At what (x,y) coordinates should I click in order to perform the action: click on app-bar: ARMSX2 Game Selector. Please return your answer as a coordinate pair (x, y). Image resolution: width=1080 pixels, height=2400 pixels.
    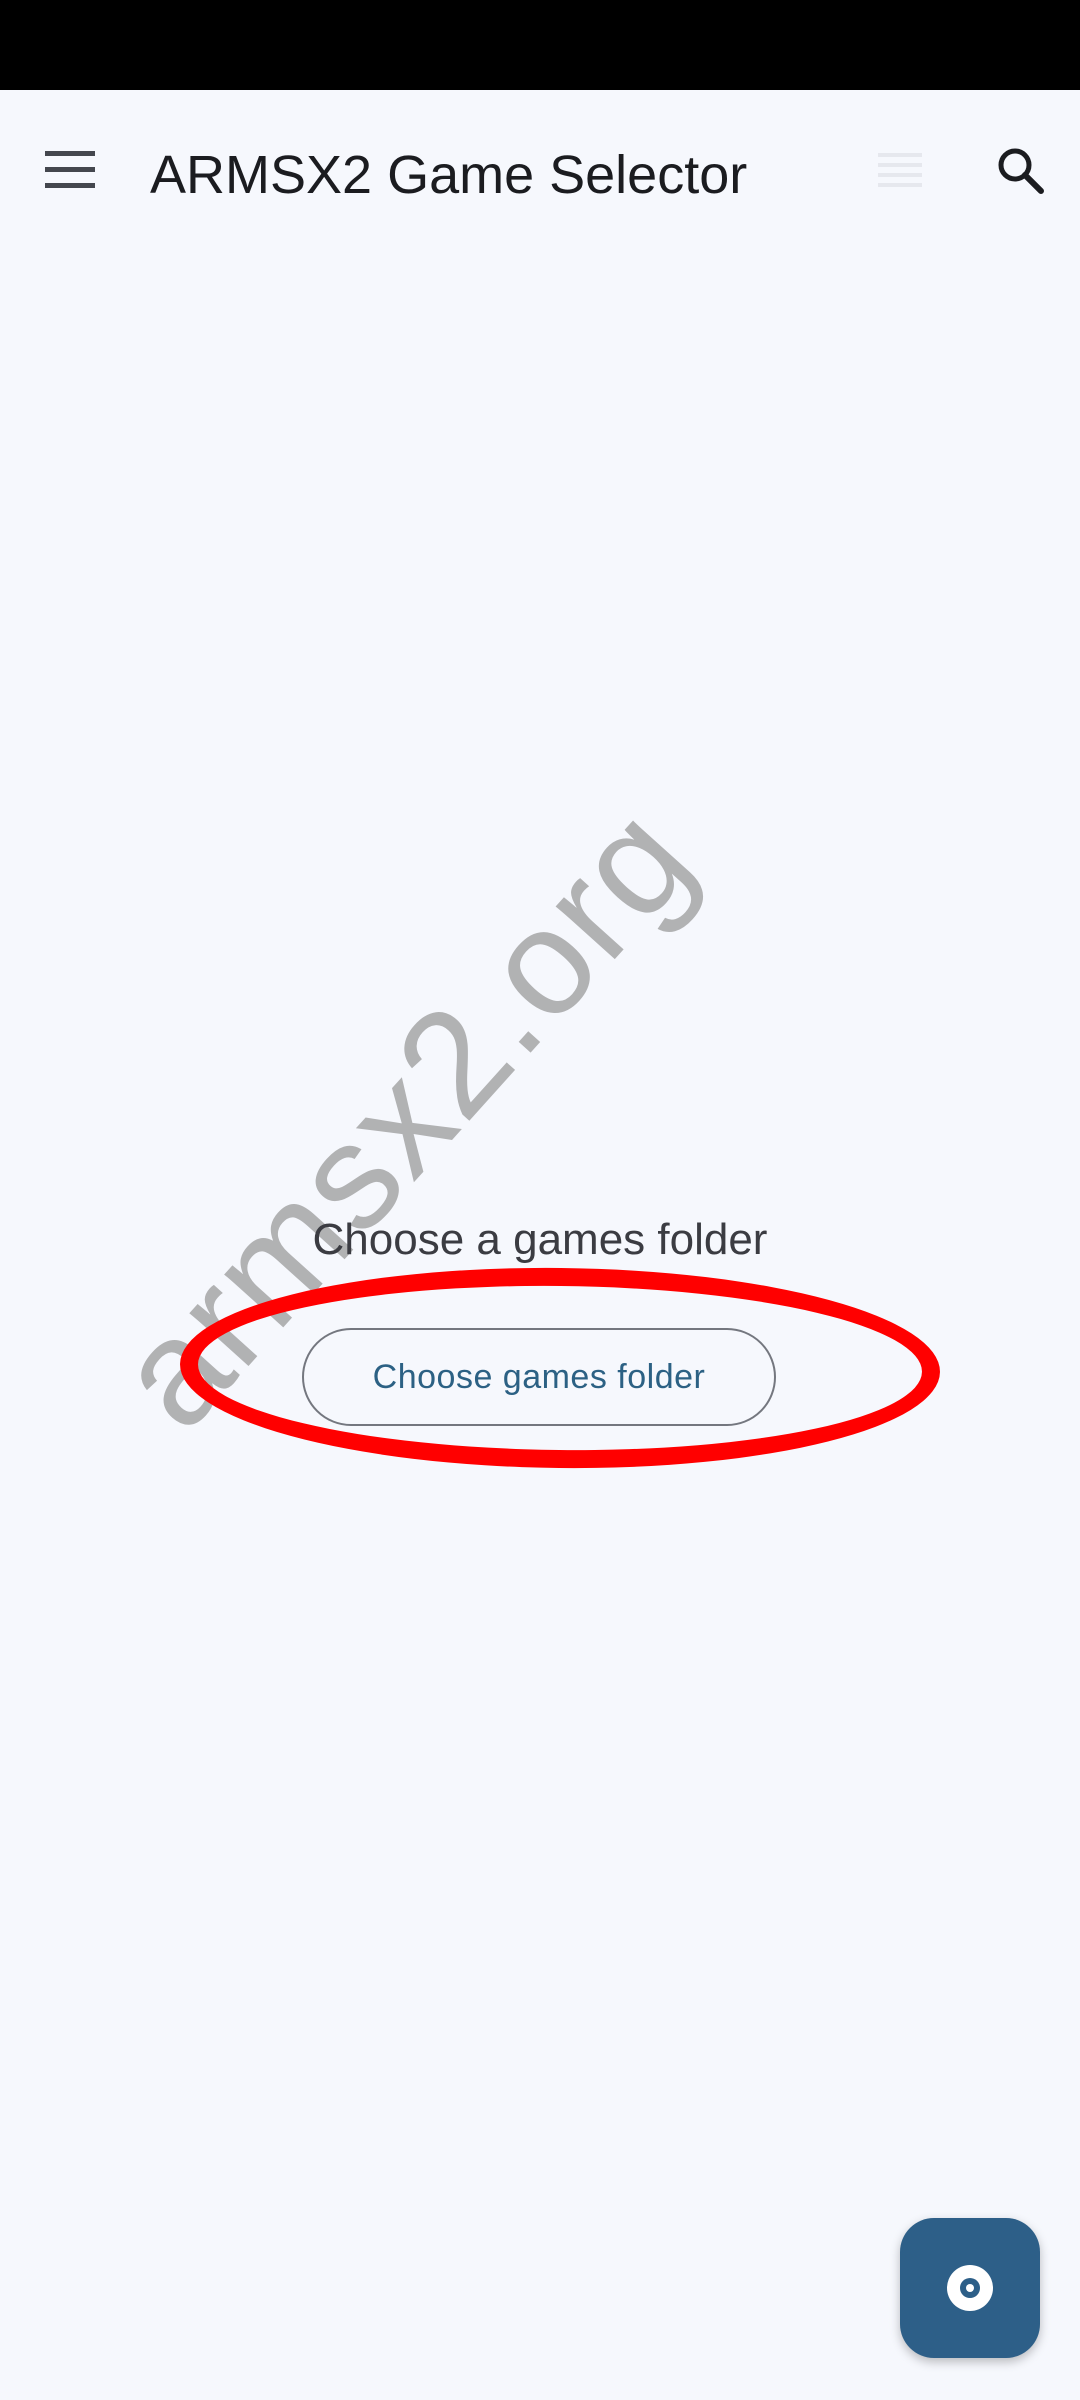
    Looking at the image, I should click on (540, 170).